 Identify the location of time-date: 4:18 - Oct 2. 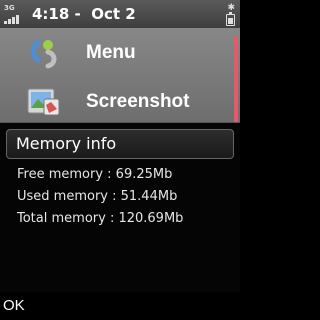
(84, 14).